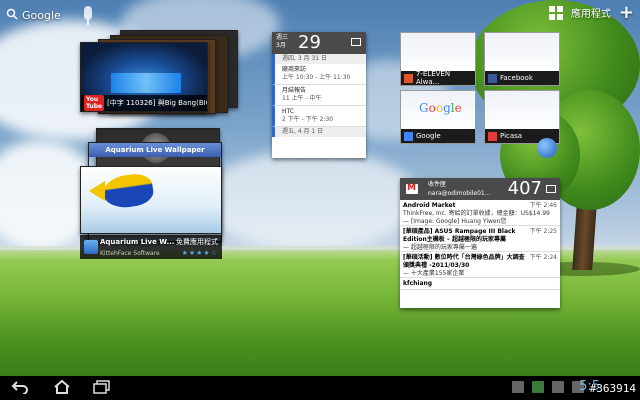 This screenshot has height=400, width=640. I want to click on google-search-label: Google, so click(41, 15).